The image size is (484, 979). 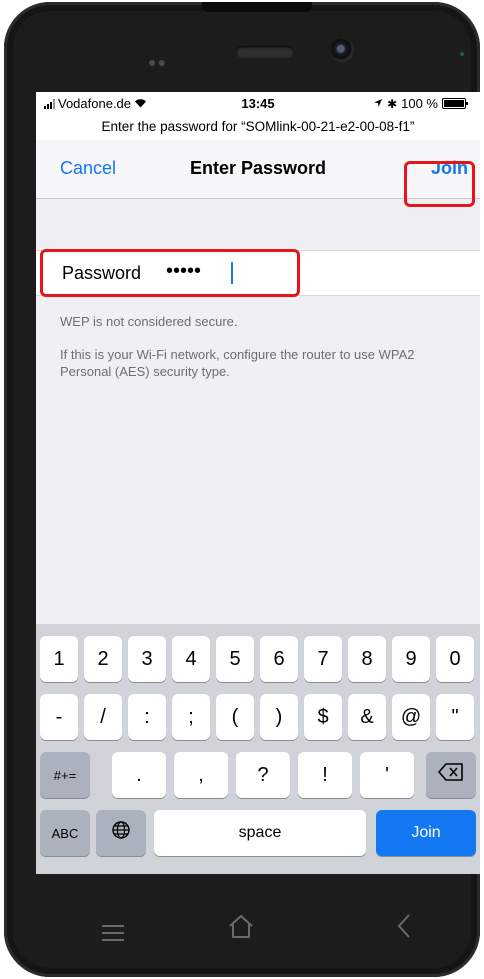 I want to click on key-8: 8, so click(x=367, y=659).